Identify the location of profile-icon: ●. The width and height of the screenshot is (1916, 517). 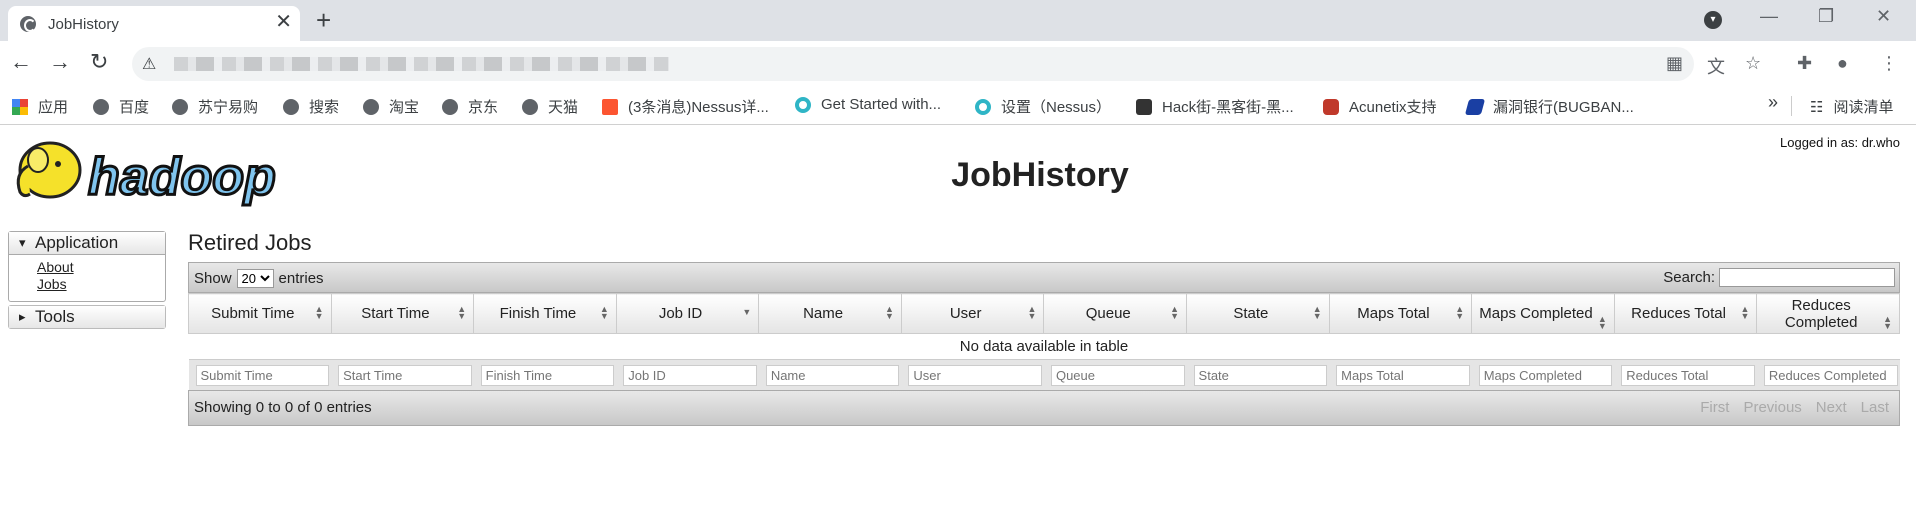
(1842, 63).